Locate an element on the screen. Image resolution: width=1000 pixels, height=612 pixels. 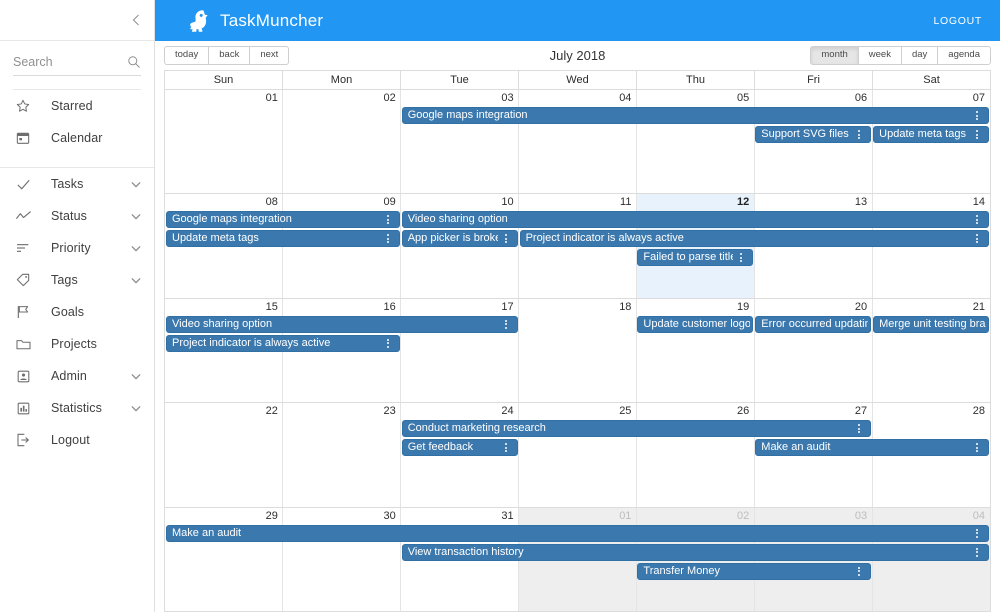
day-number: 18 is located at coordinates (578, 307).